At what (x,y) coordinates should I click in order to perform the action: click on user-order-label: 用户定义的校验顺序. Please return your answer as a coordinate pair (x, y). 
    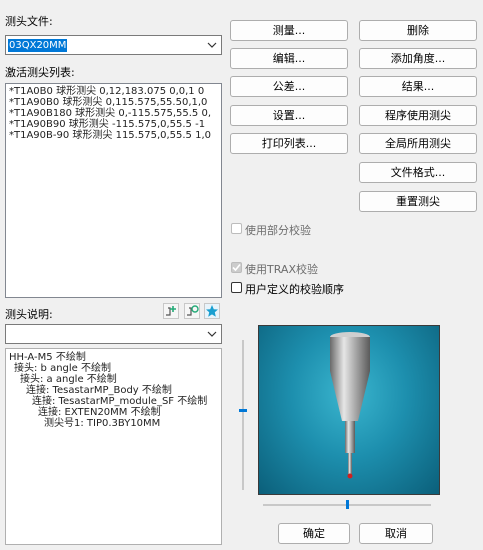
    Looking at the image, I should click on (294, 289).